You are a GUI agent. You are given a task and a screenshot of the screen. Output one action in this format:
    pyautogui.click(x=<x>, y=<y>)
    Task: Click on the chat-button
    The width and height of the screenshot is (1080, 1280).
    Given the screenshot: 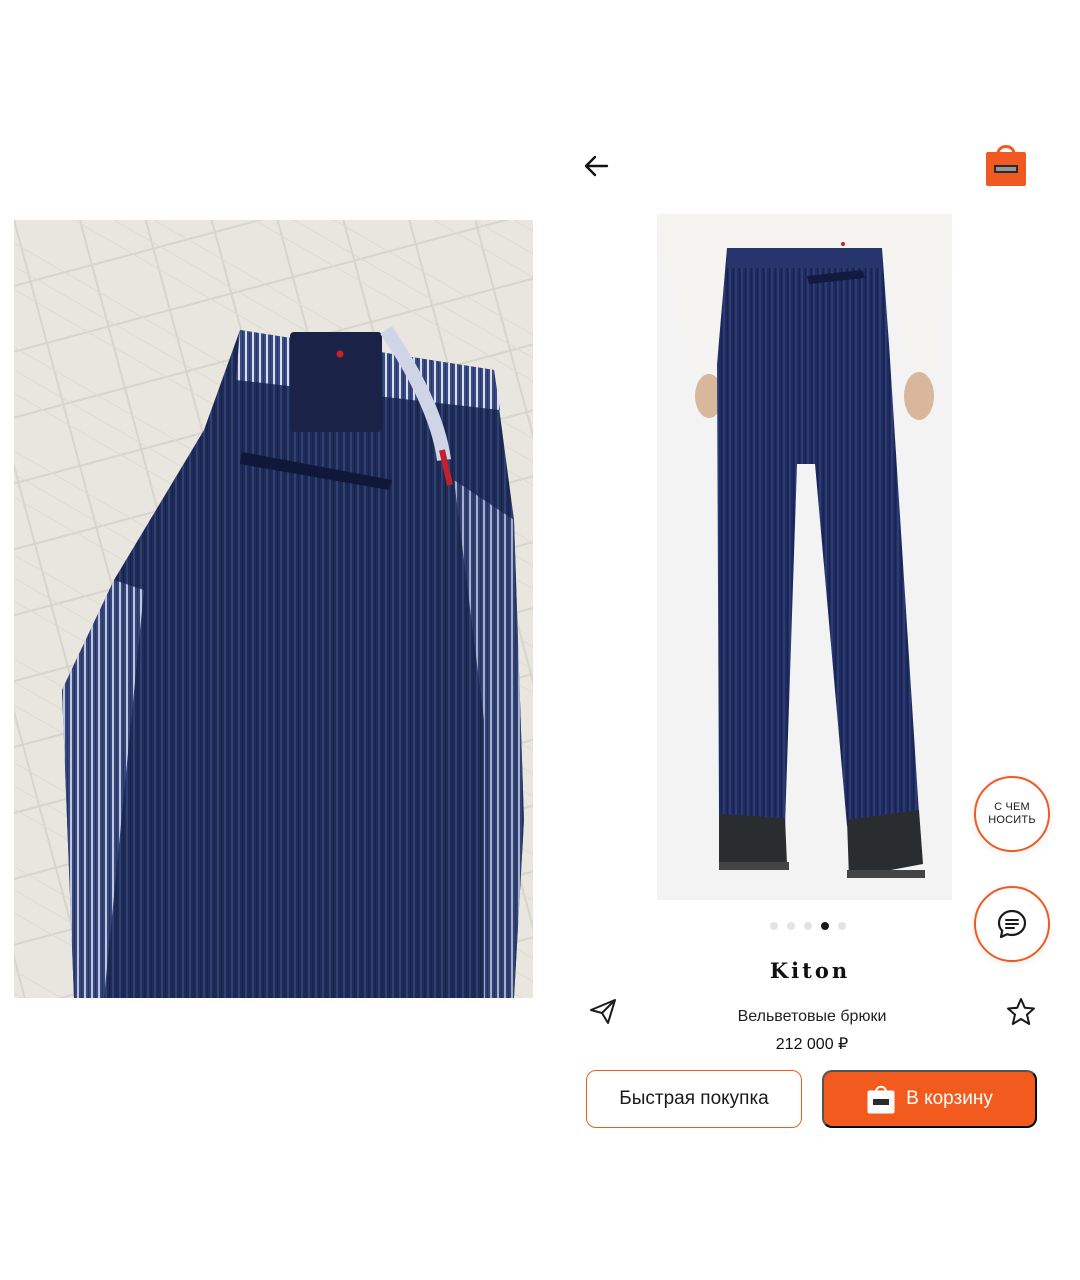 What is the action you would take?
    pyautogui.click(x=1012, y=924)
    